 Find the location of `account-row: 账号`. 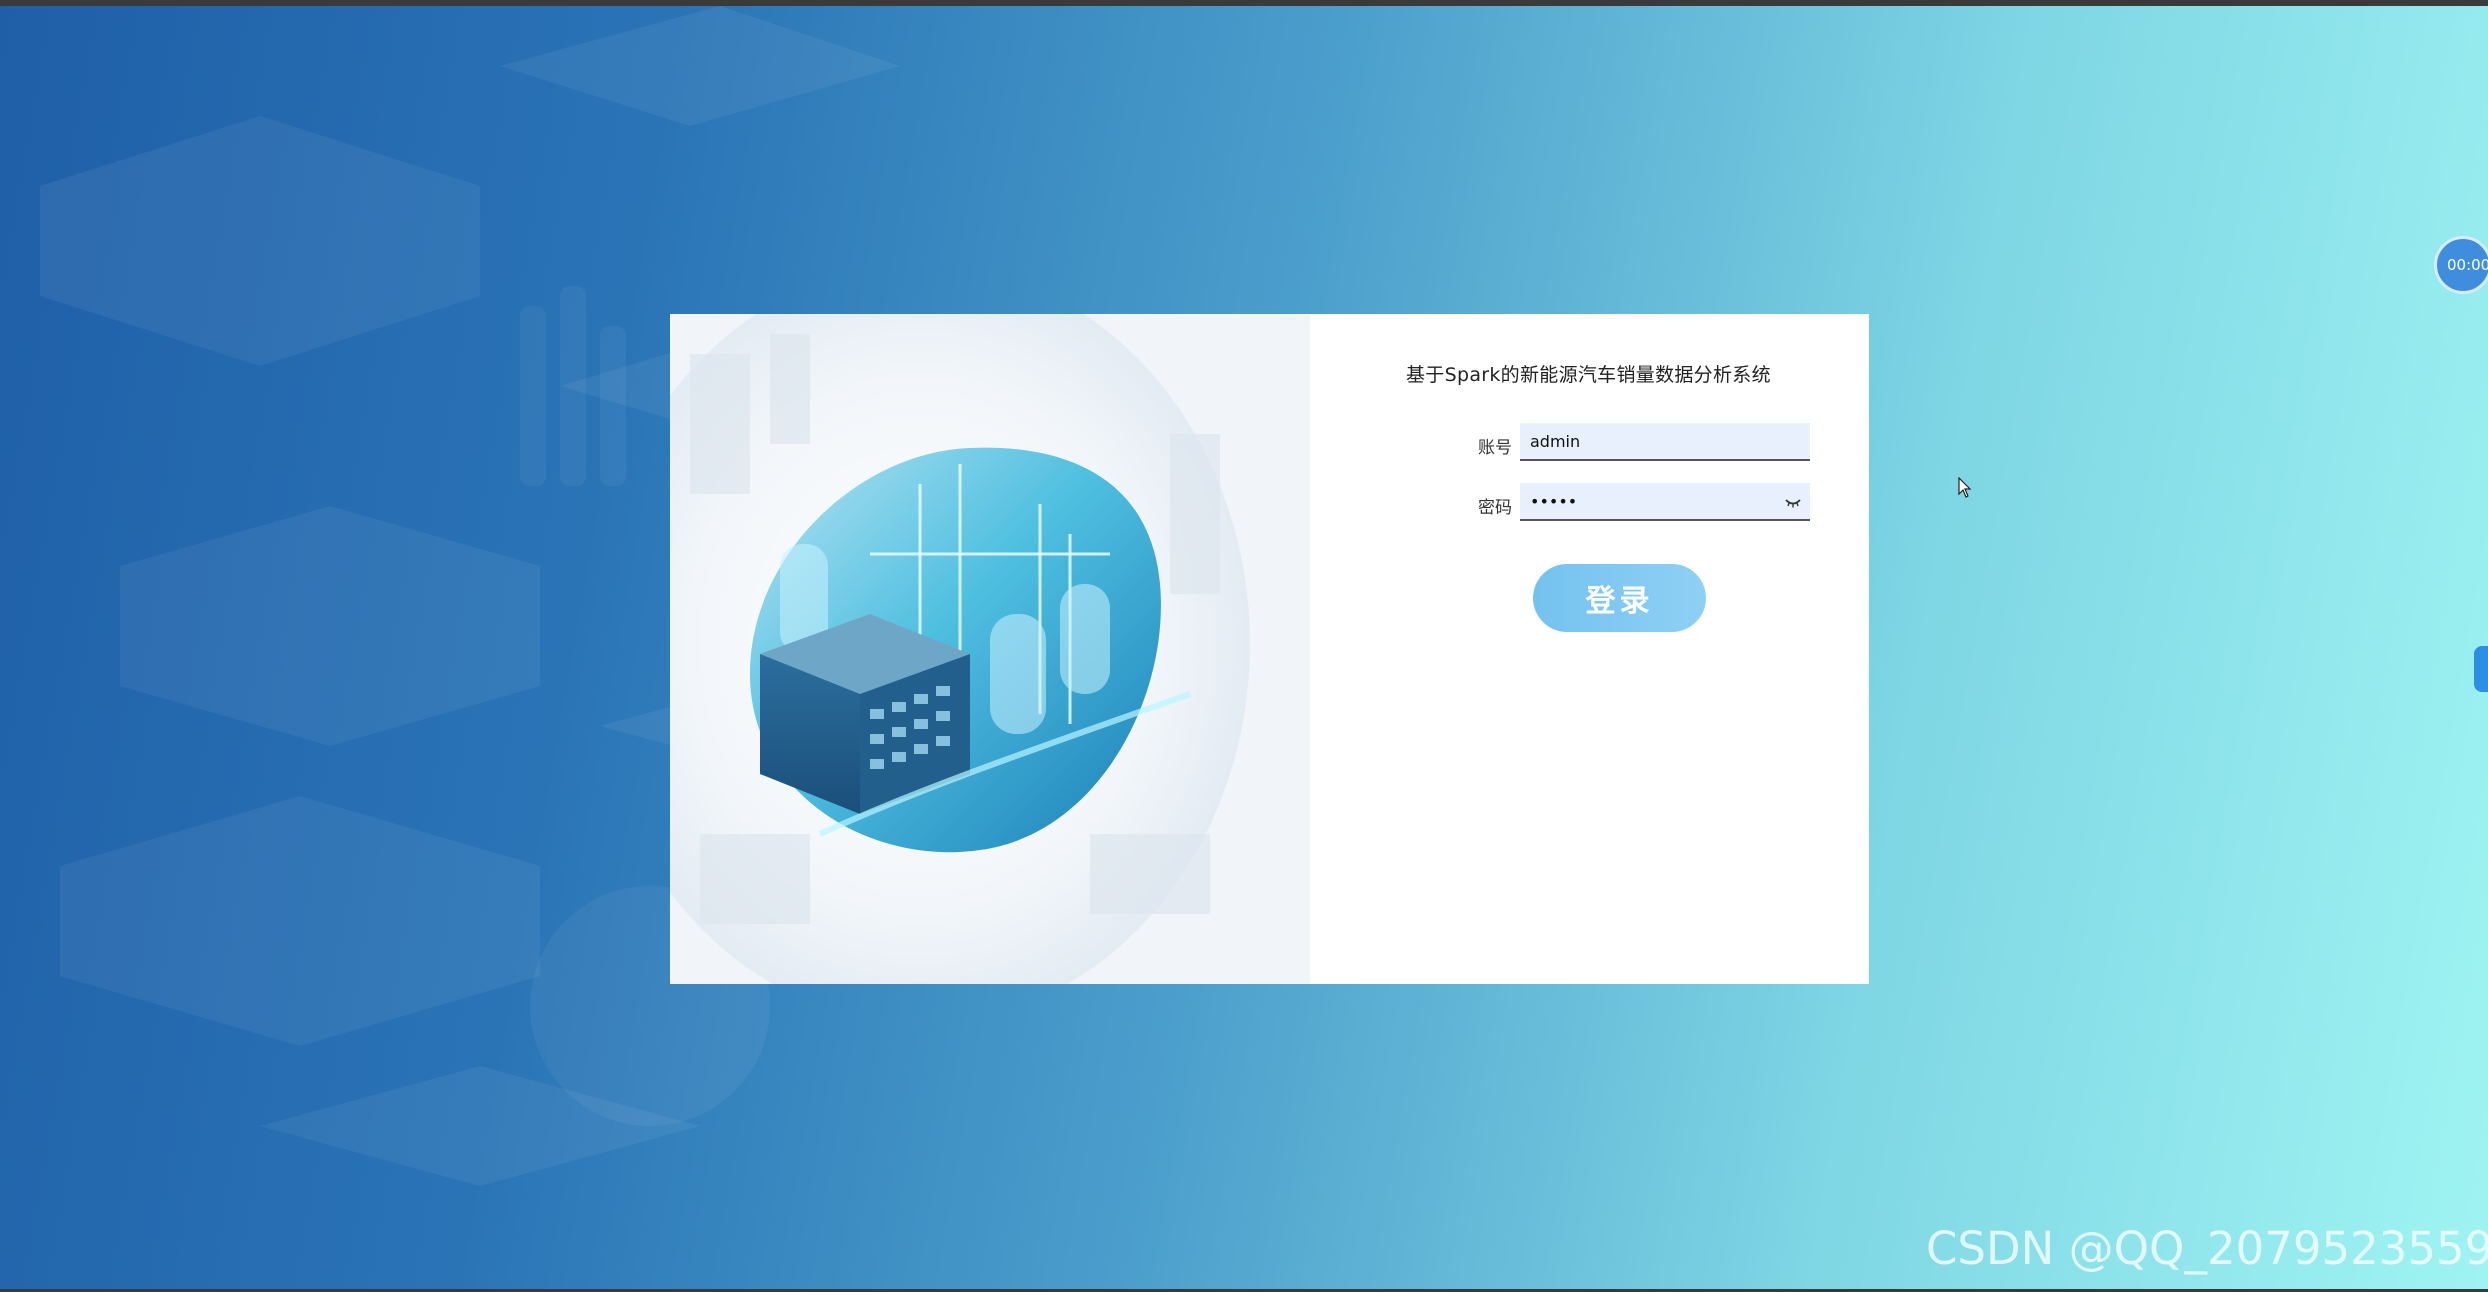

account-row: 账号 is located at coordinates (1635, 443).